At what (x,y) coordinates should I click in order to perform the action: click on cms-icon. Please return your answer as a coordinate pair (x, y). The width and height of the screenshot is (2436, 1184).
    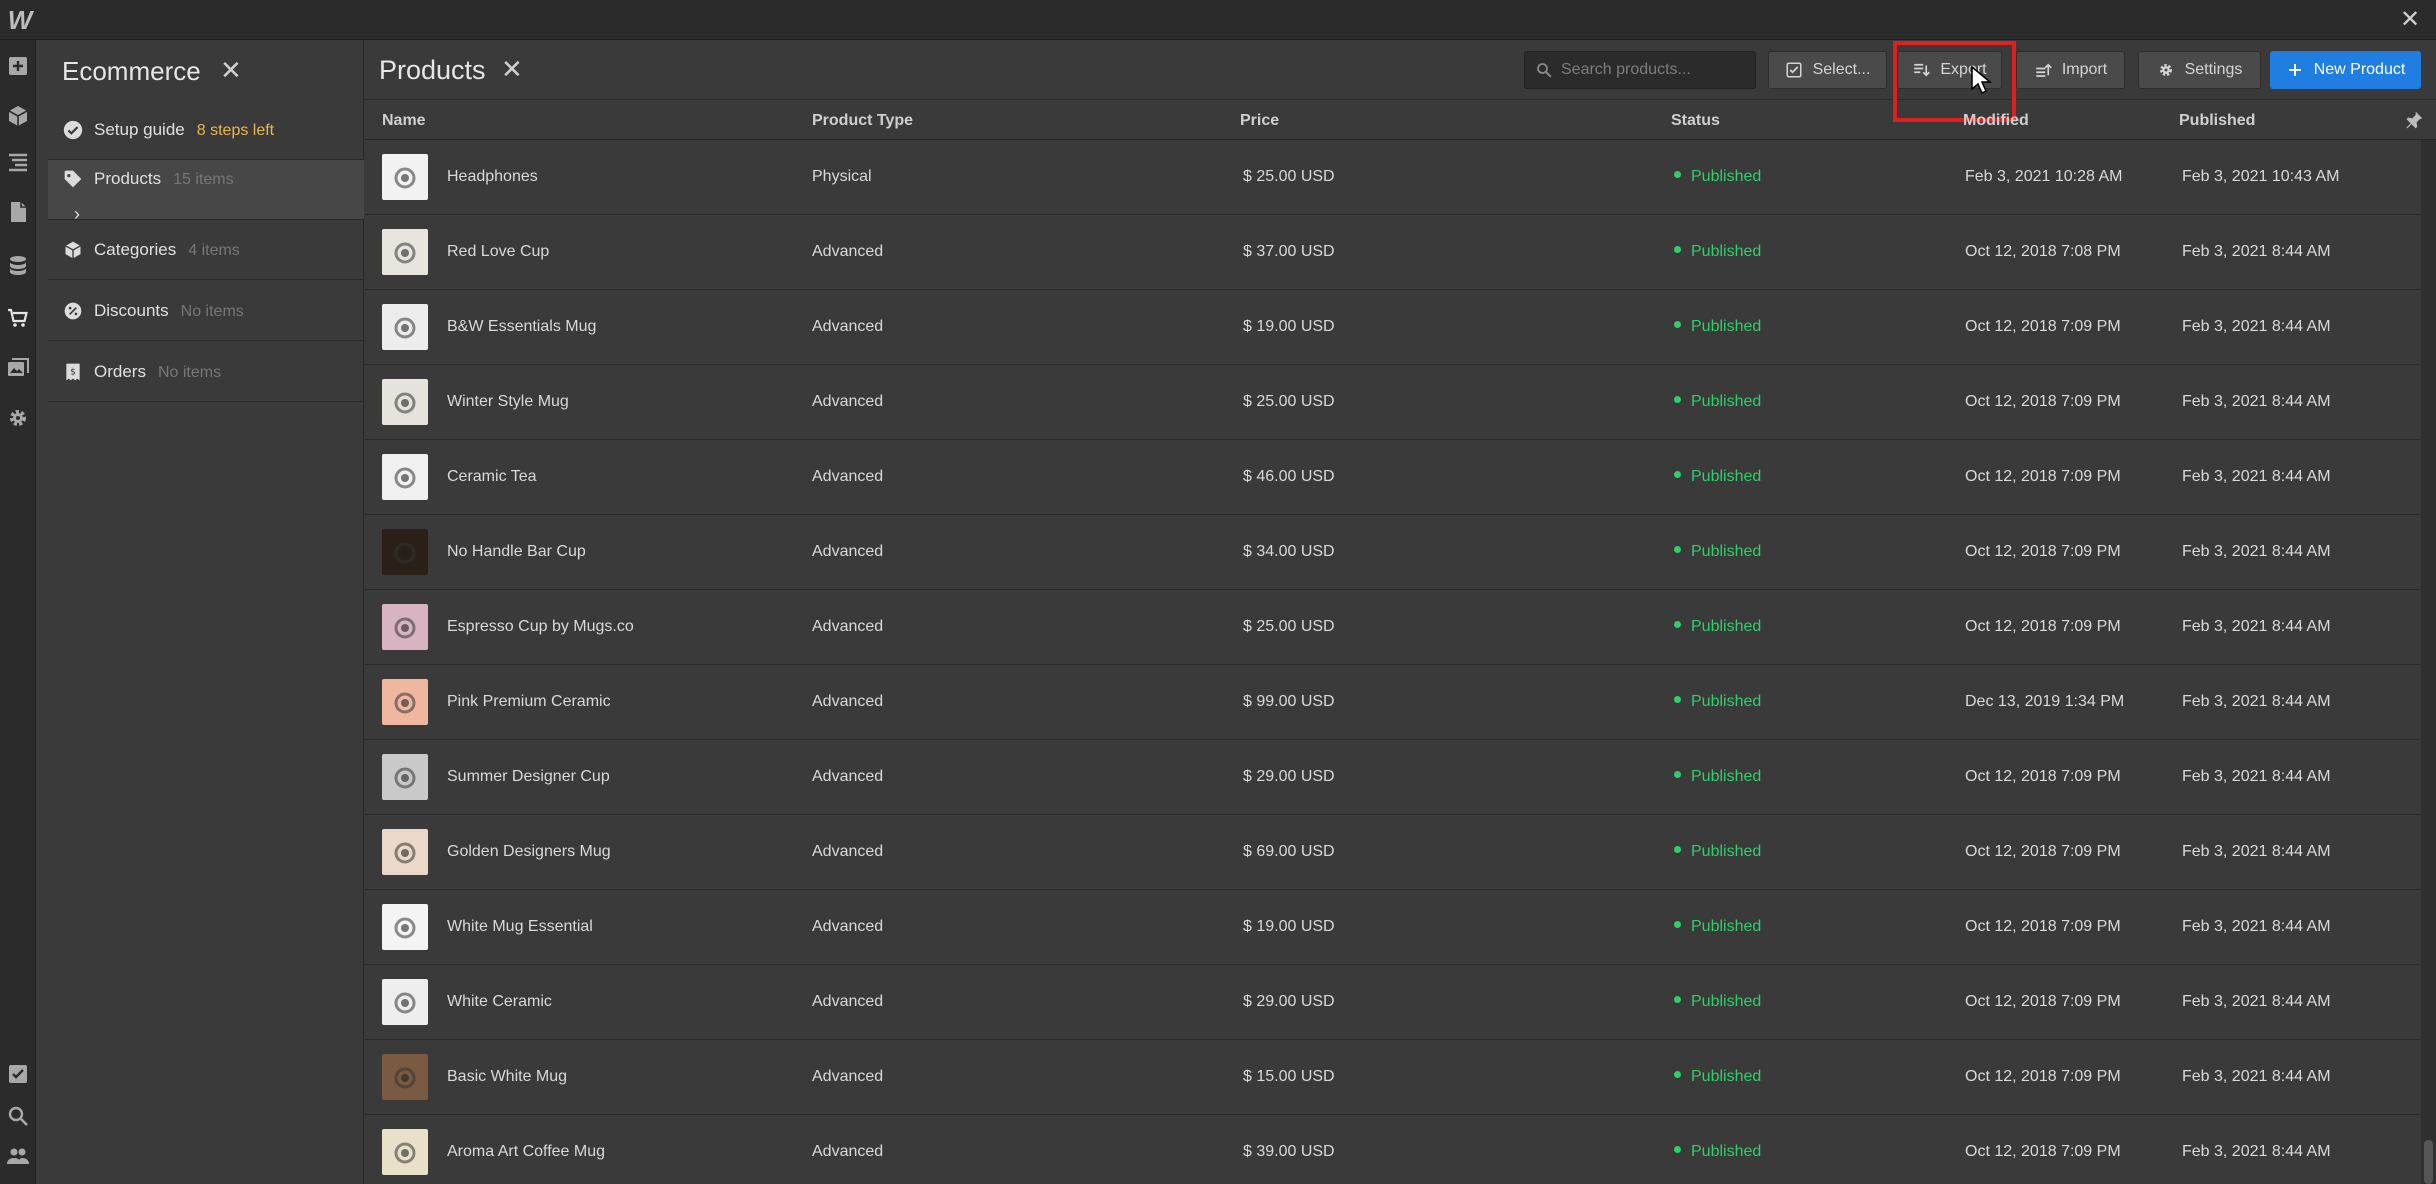
    Looking at the image, I should click on (18, 266).